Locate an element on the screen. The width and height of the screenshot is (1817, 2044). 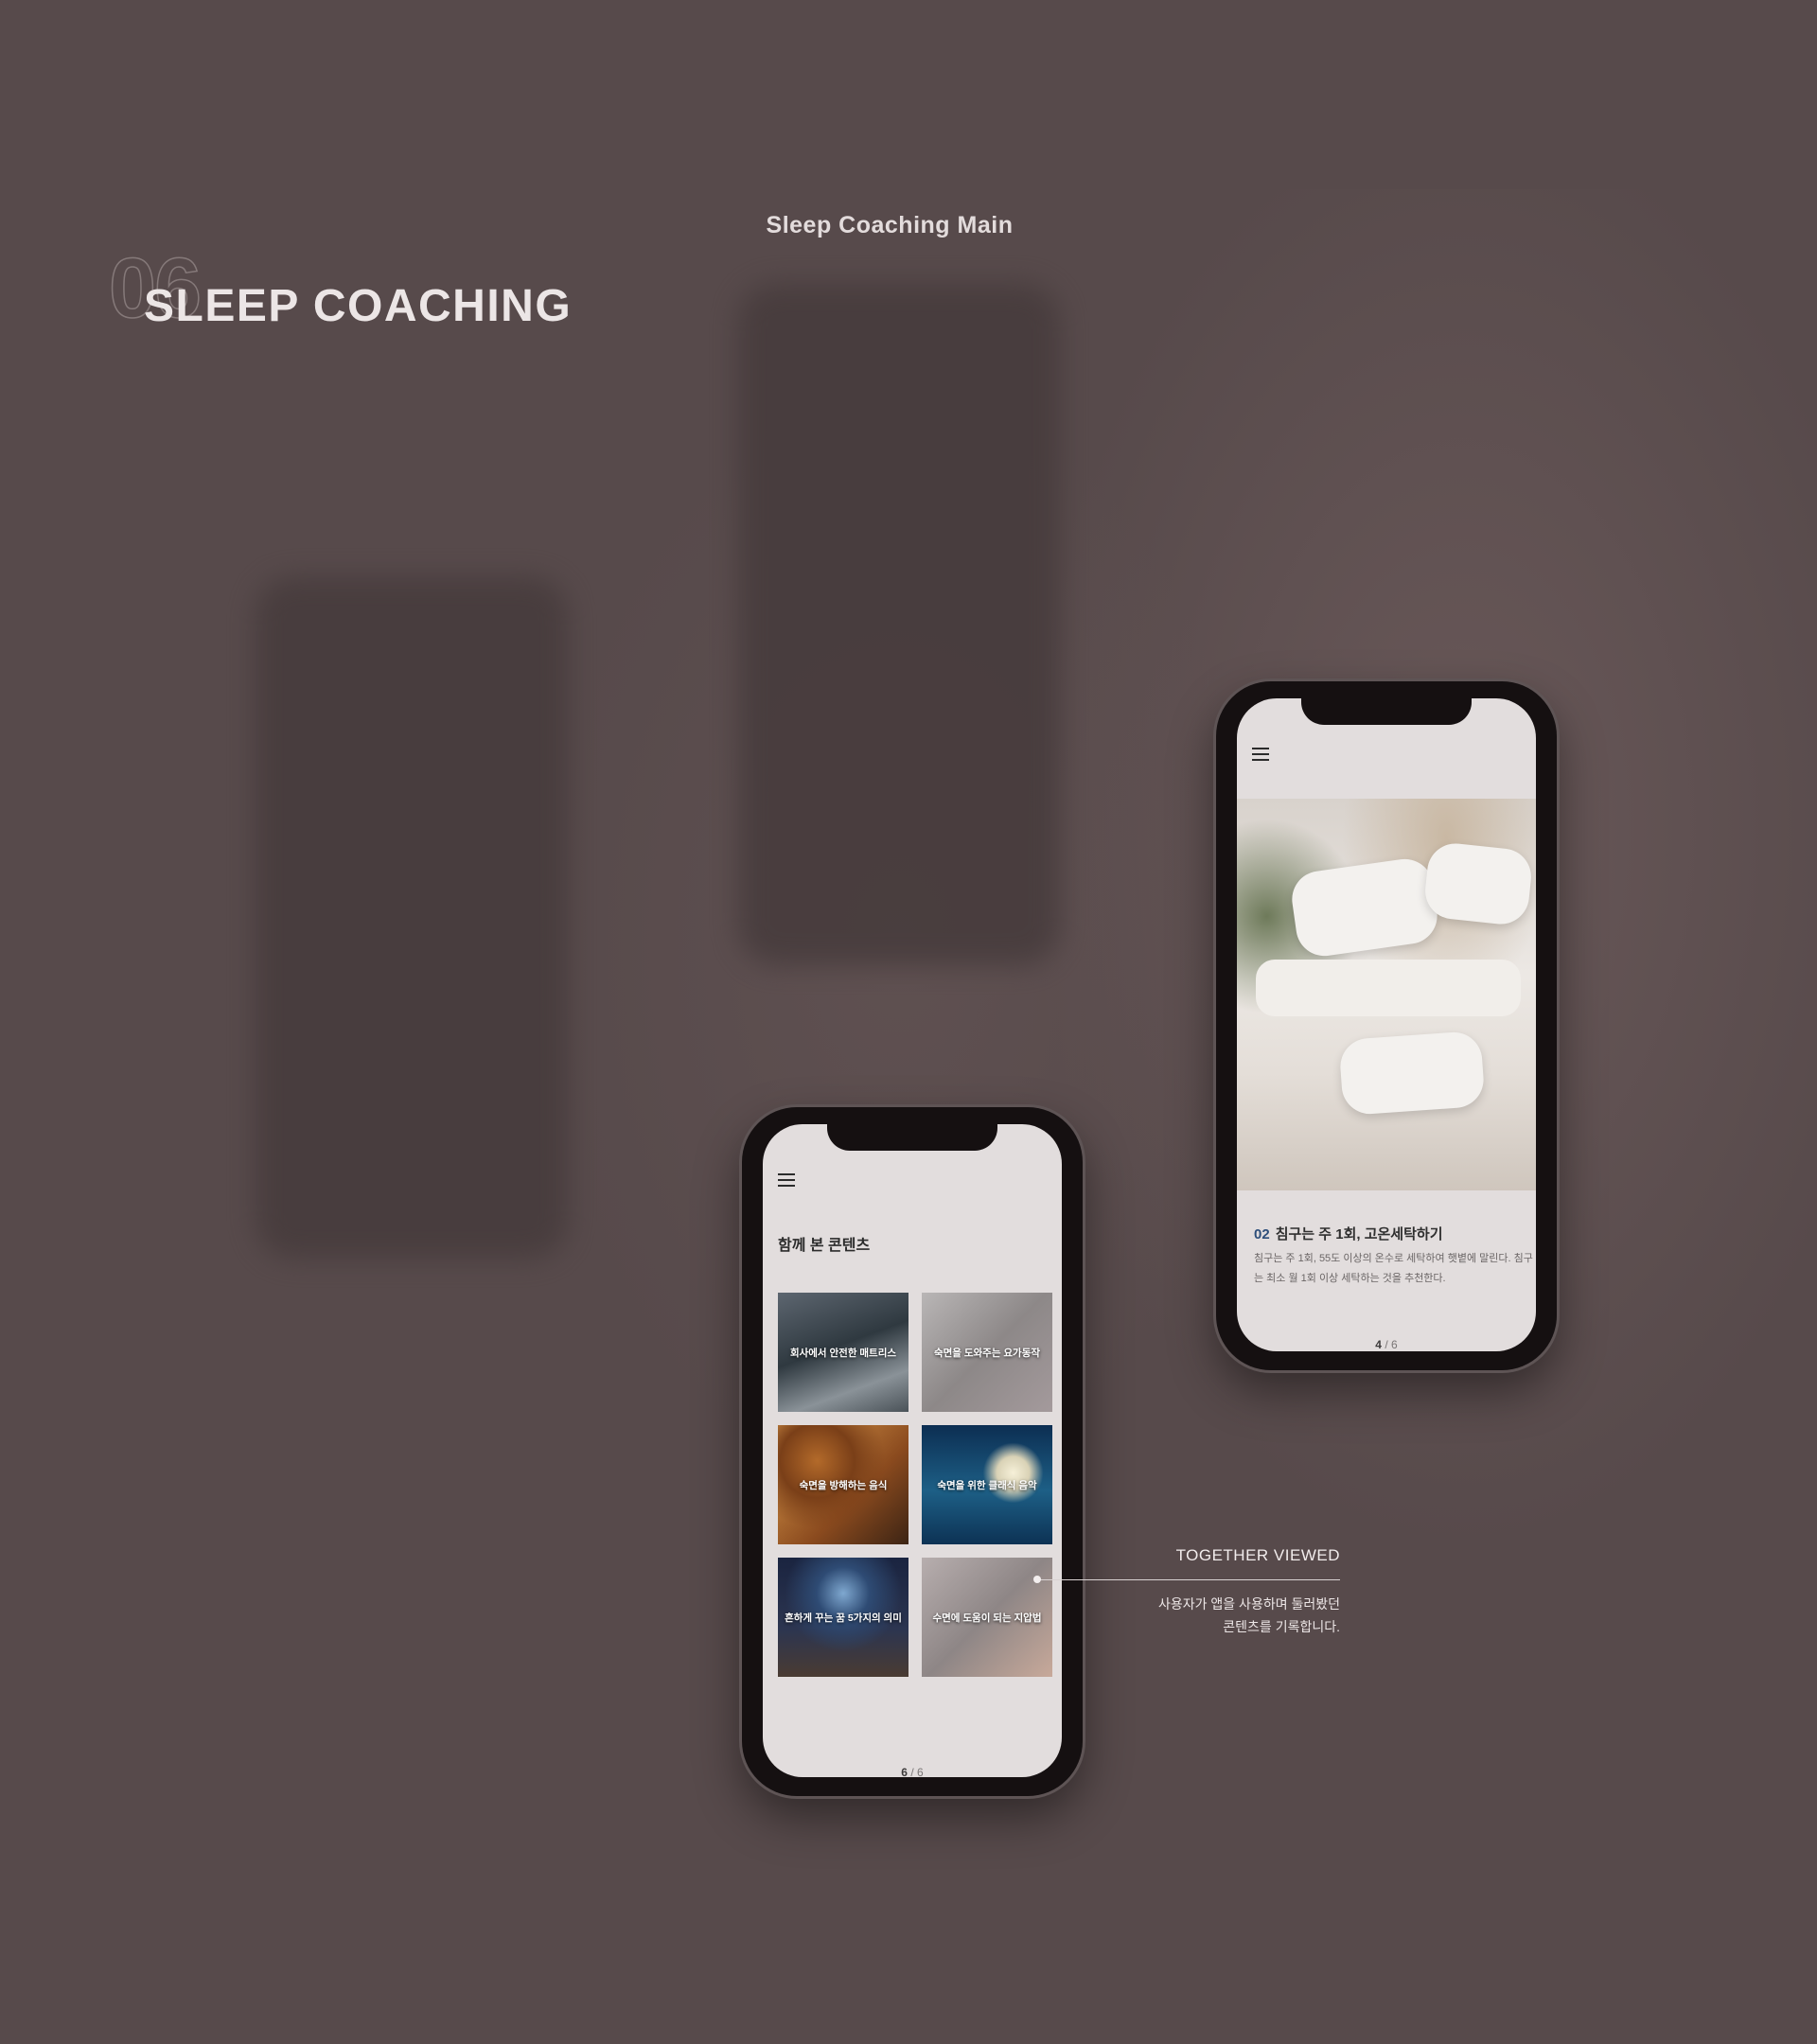
tip-title-text: 침구는 주 1회, 고온세탁하기 is located at coordinates (1359, 1234).